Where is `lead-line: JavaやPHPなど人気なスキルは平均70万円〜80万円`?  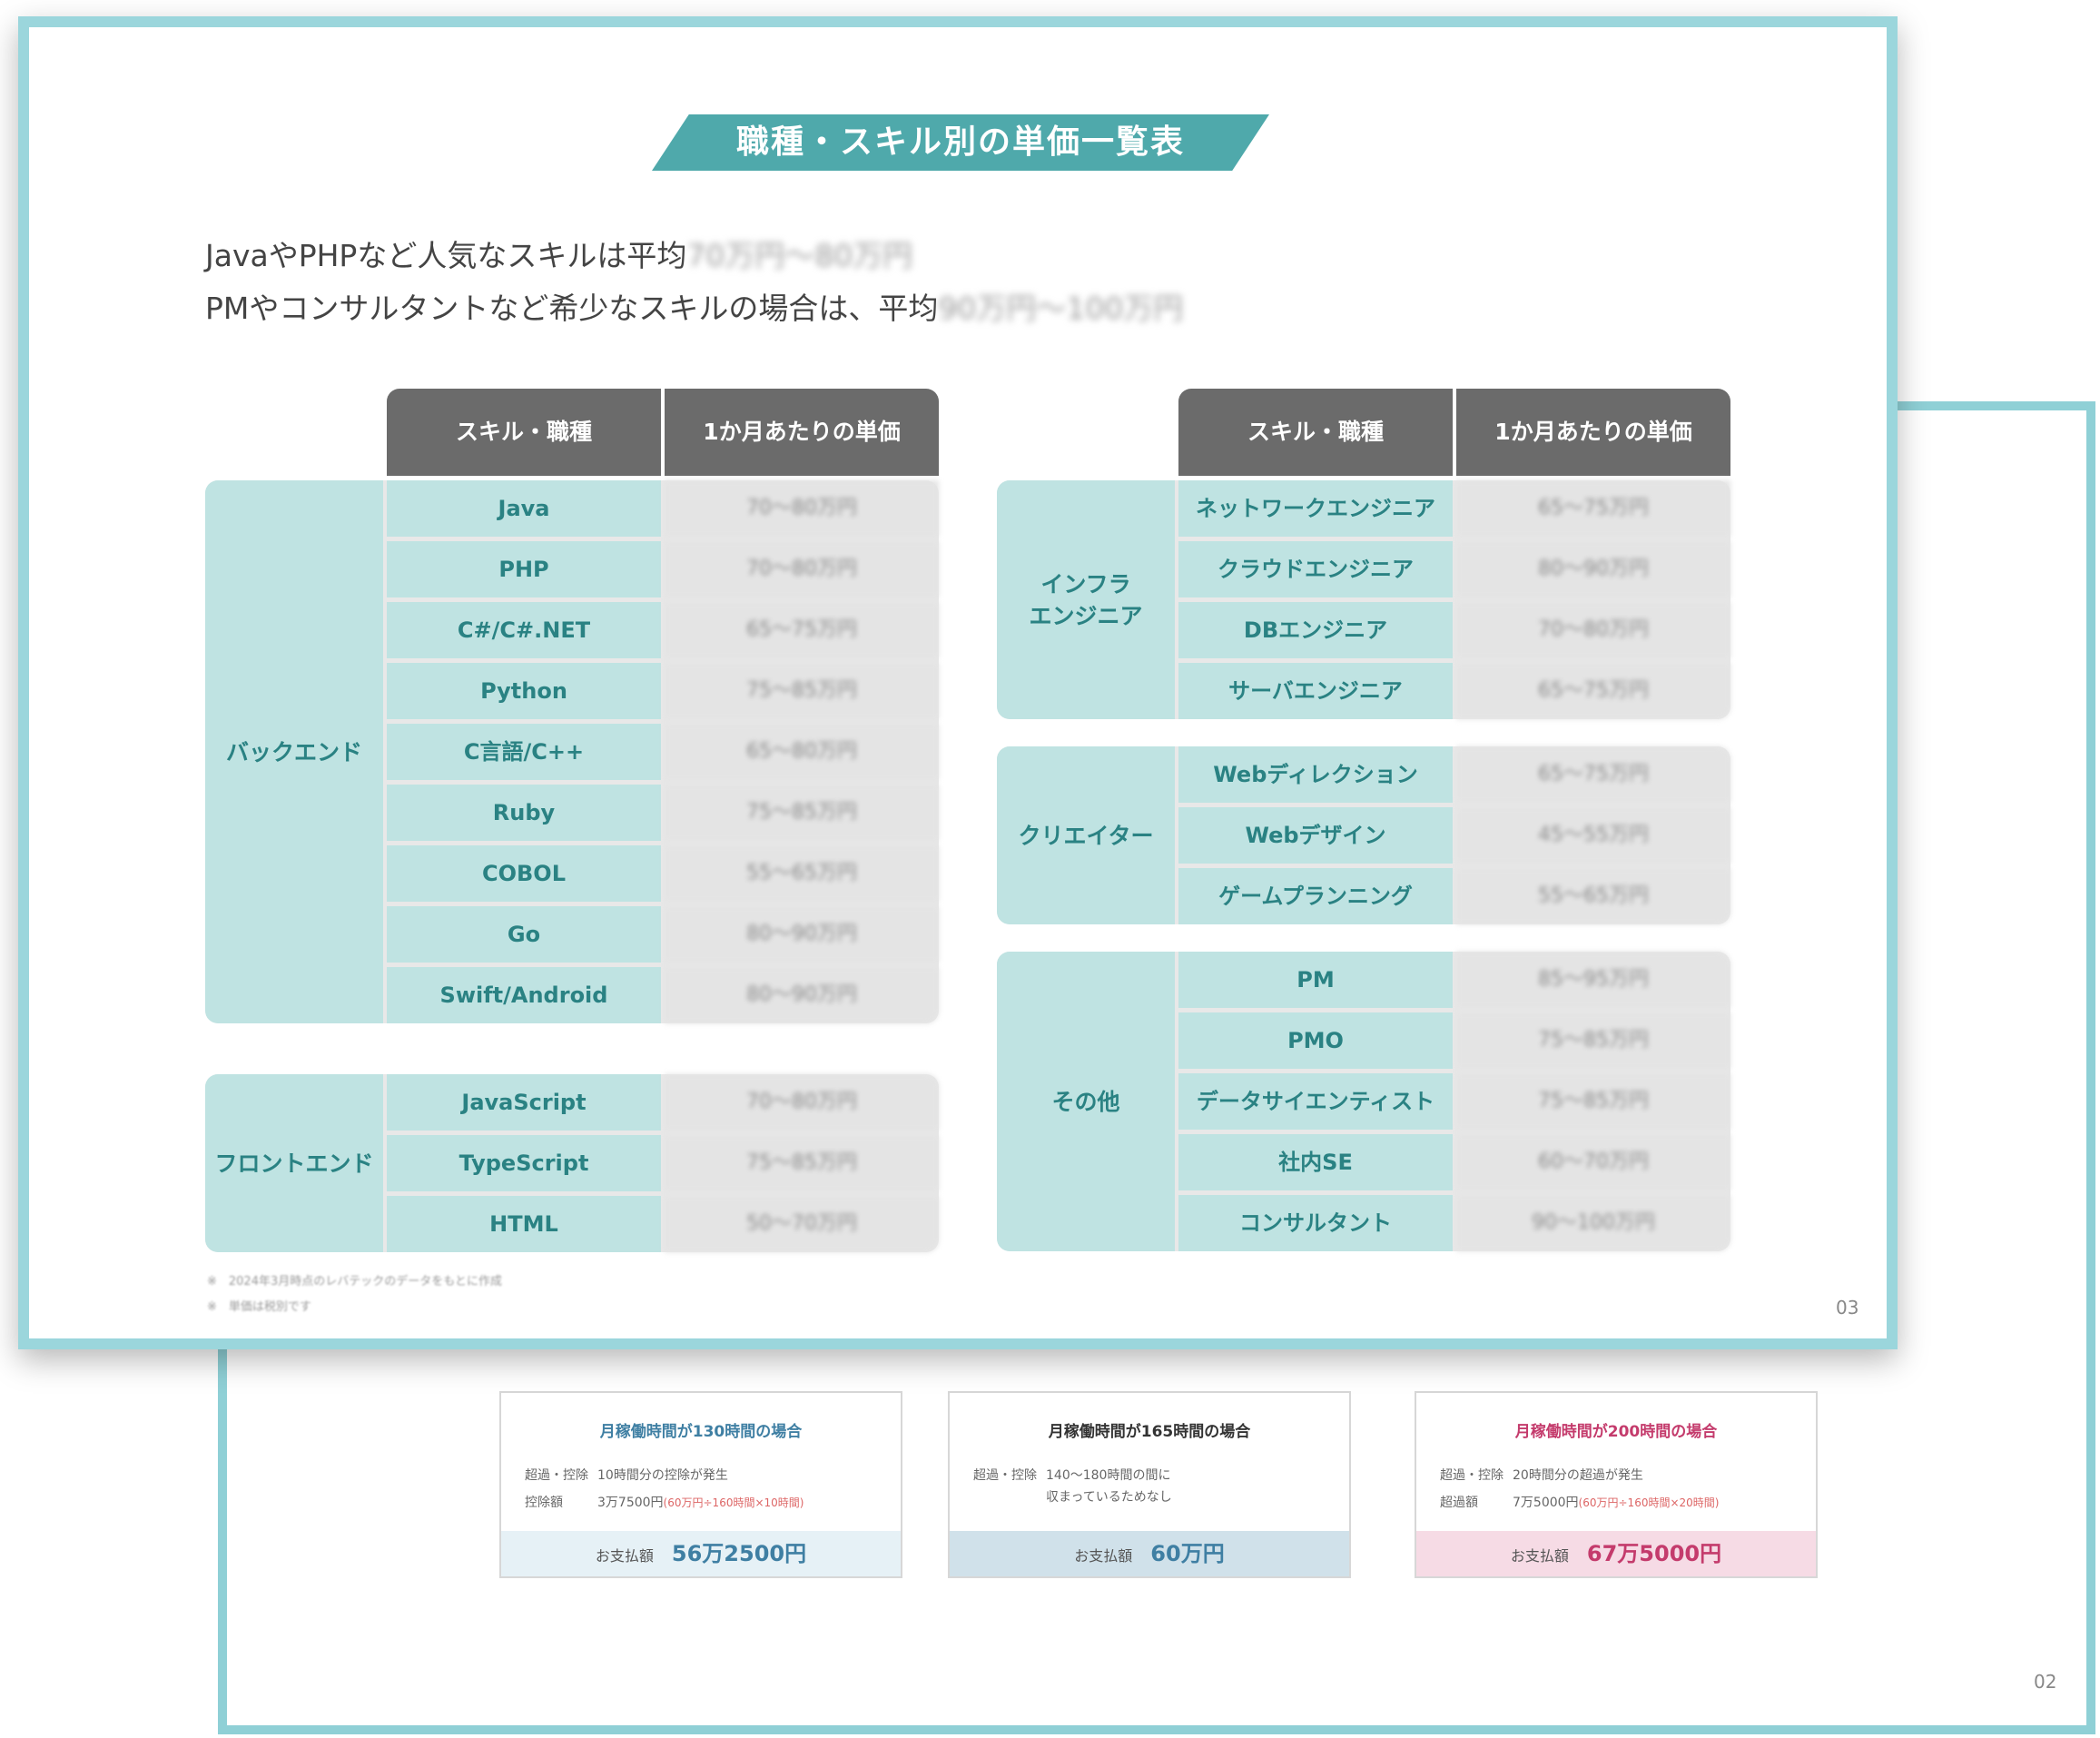
lead-line: JavaやPHPなど人気なスキルは平均70万円〜80万円 is located at coordinates (558, 254).